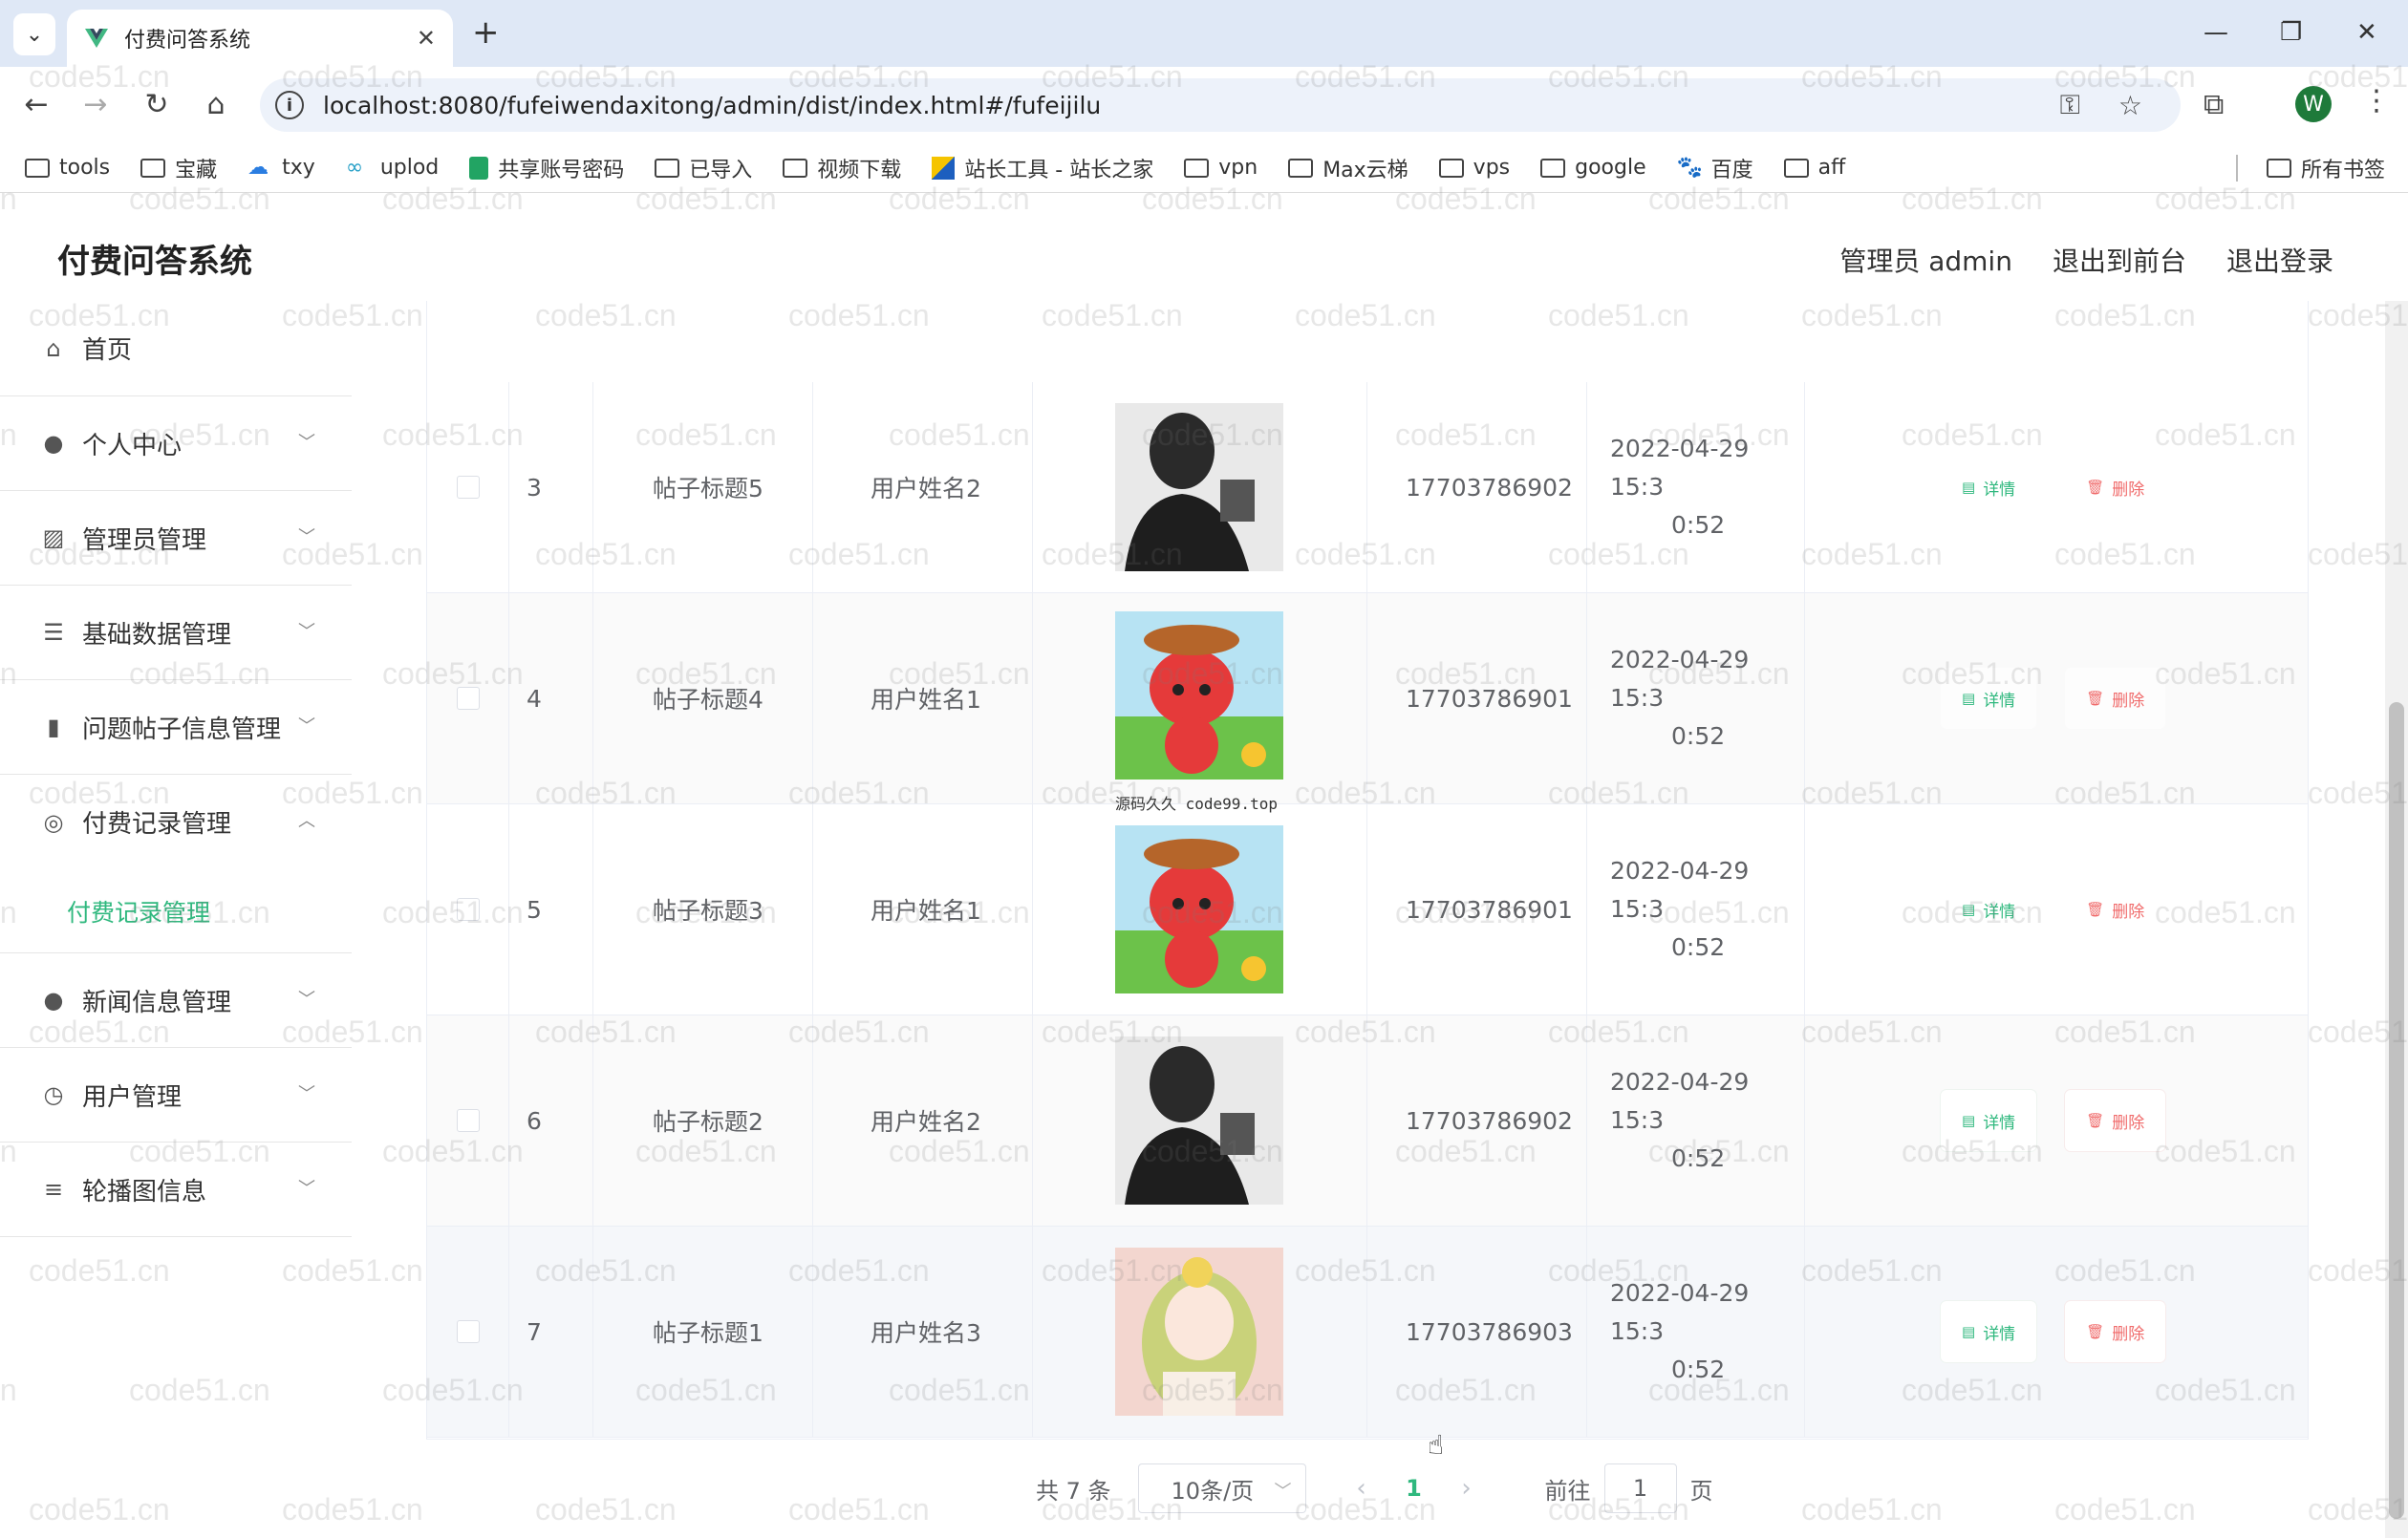 This screenshot has width=2408, height=1538. What do you see at coordinates (1567, 1491) in the screenshot?
I see `goto-label: 前往` at bounding box center [1567, 1491].